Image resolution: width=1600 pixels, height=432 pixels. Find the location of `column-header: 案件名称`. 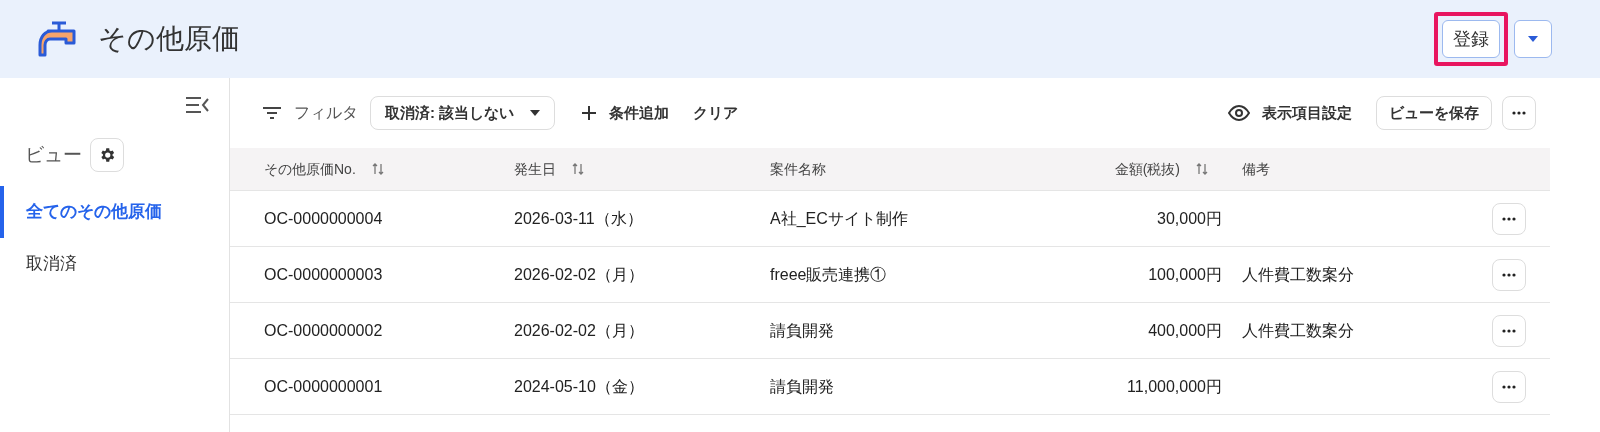

column-header: 案件名称 is located at coordinates (798, 169).